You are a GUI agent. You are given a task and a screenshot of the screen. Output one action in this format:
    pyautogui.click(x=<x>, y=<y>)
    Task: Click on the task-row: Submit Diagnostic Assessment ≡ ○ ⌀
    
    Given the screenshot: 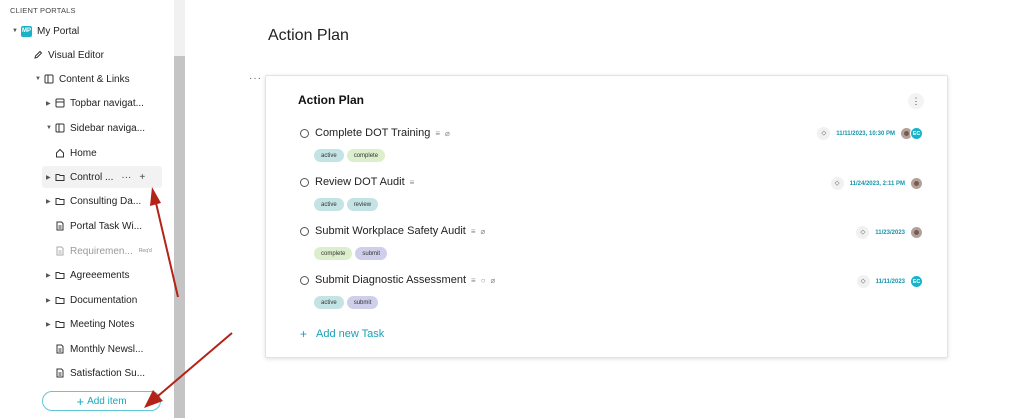 What is the action you would take?
    pyautogui.click(x=397, y=280)
    